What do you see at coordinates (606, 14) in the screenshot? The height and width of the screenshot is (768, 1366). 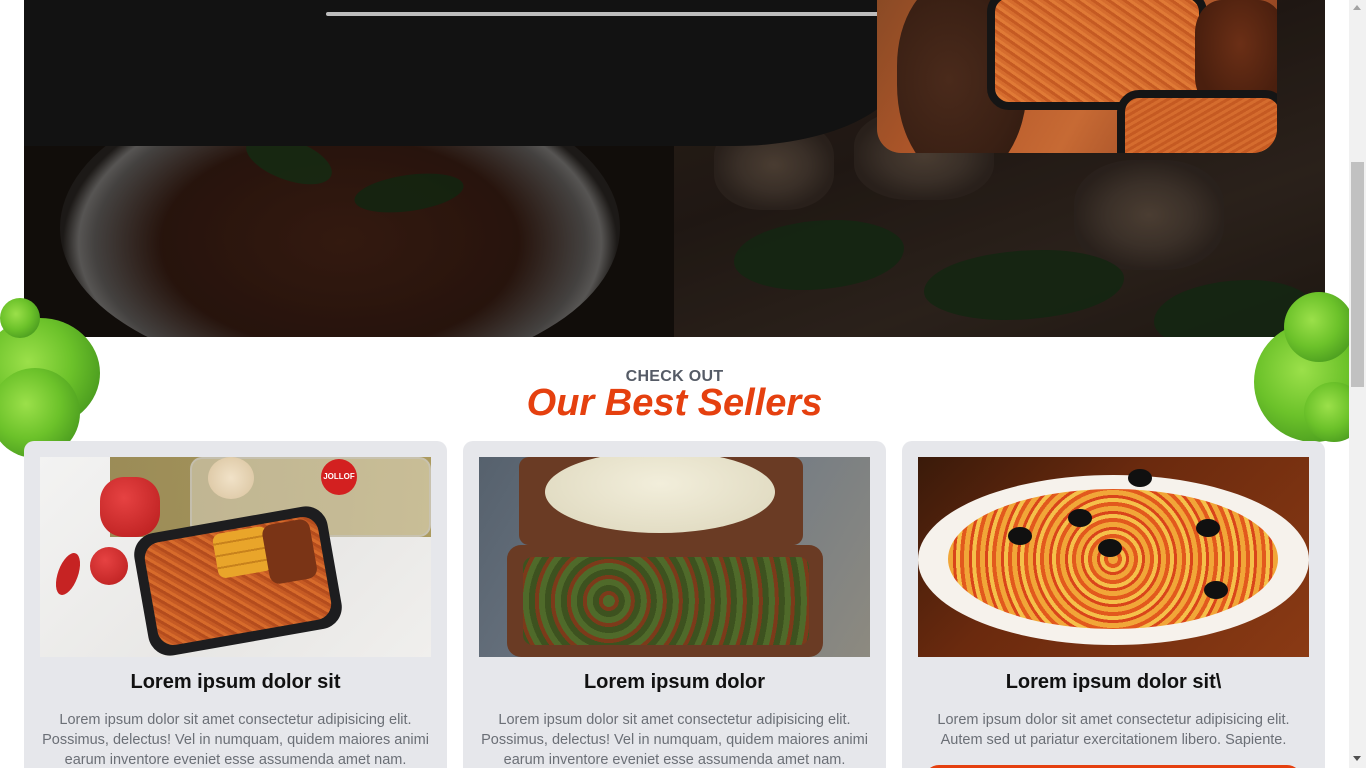 I see `decorative-divider` at bounding box center [606, 14].